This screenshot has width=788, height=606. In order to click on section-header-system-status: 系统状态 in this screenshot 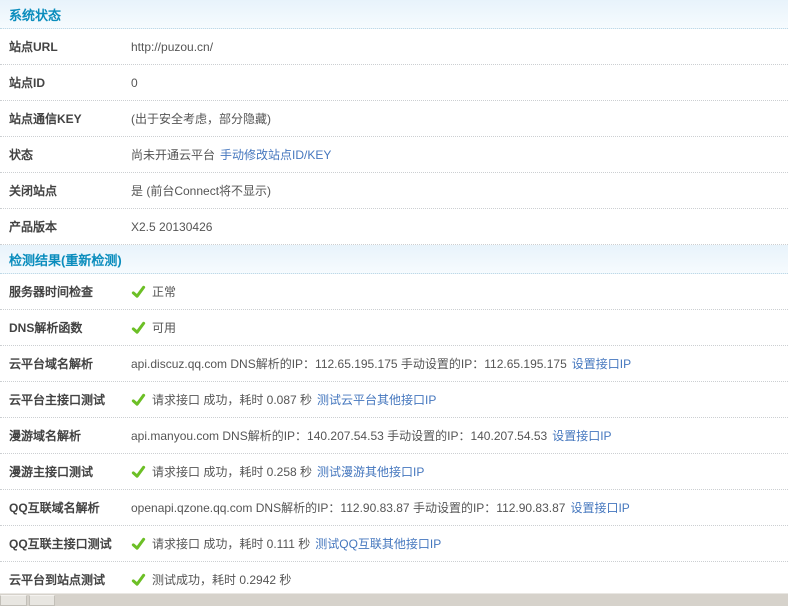, I will do `click(394, 14)`.